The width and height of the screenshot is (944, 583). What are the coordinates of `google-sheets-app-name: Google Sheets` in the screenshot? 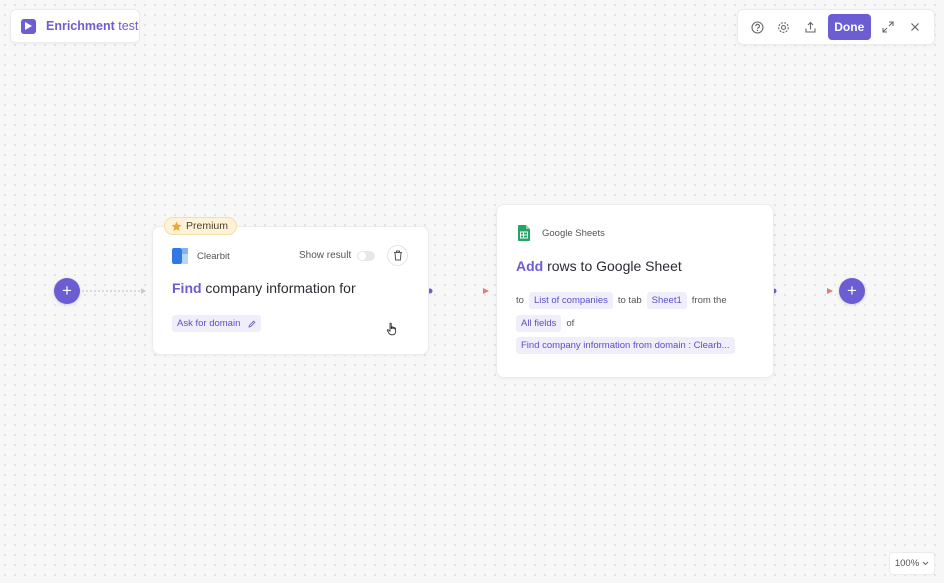 It's located at (573, 233).